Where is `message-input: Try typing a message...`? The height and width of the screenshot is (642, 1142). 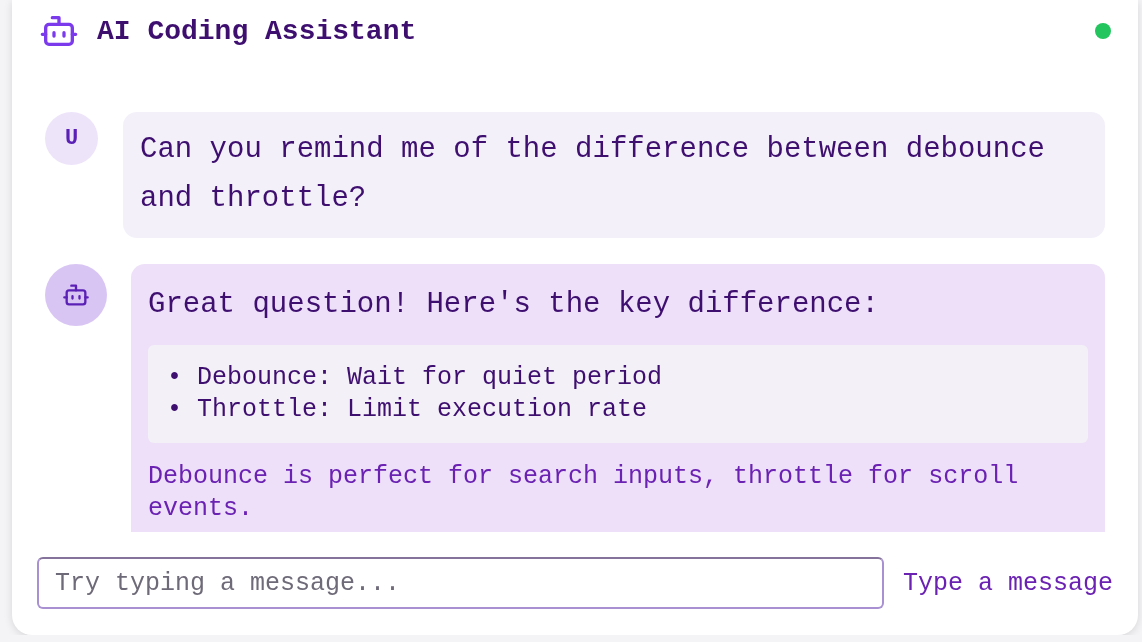
message-input: Try typing a message... is located at coordinates (460, 583).